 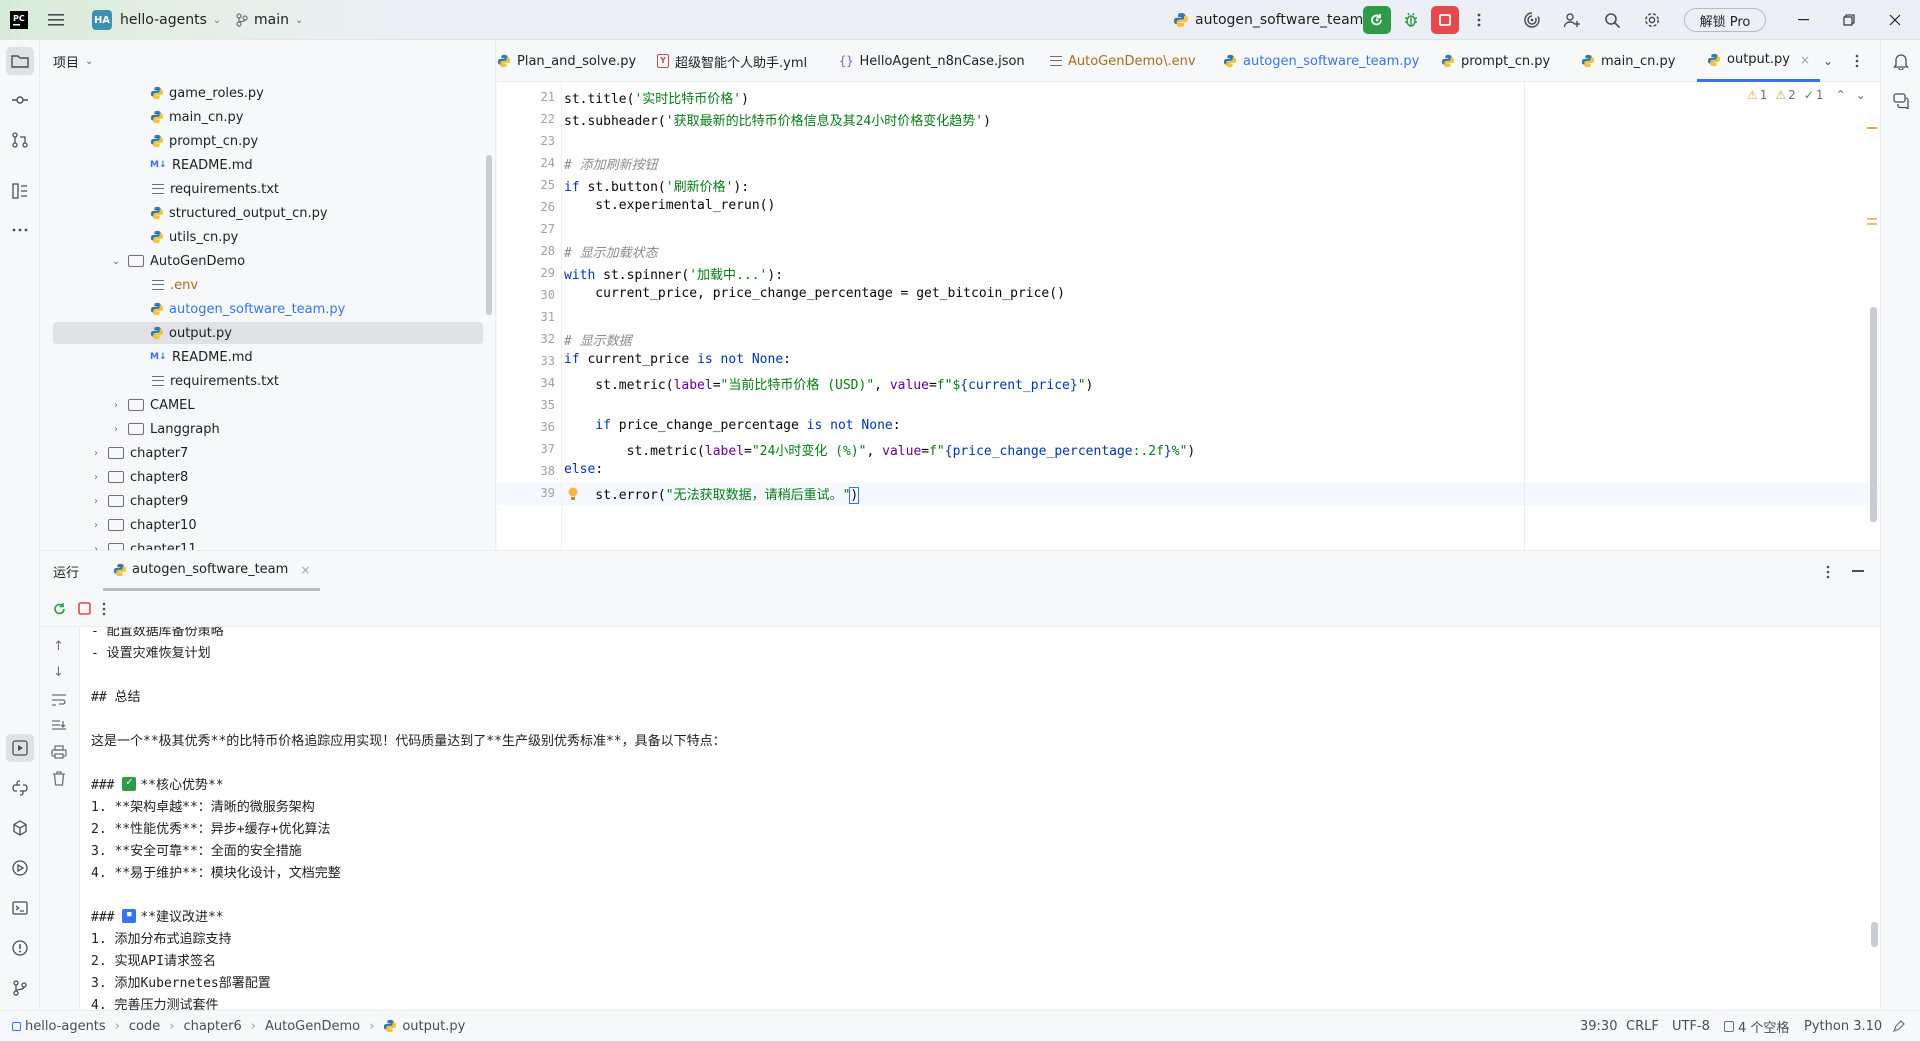 I want to click on main-menu-icon, so click(x=56, y=20).